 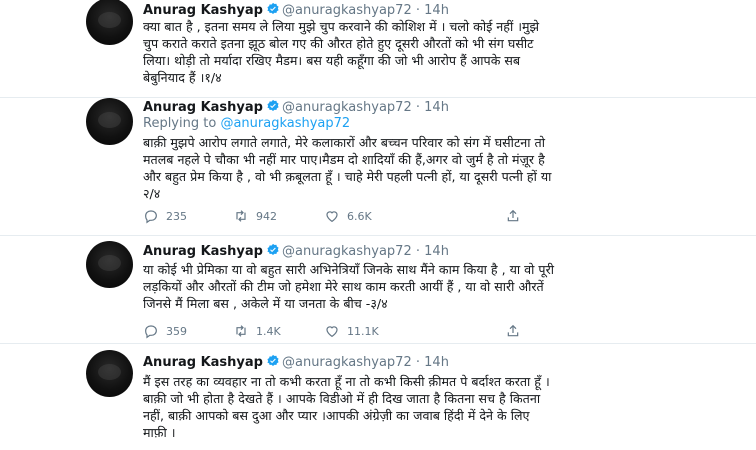 What do you see at coordinates (268, 331) in the screenshot?
I see `retweet-count: 1.4K` at bounding box center [268, 331].